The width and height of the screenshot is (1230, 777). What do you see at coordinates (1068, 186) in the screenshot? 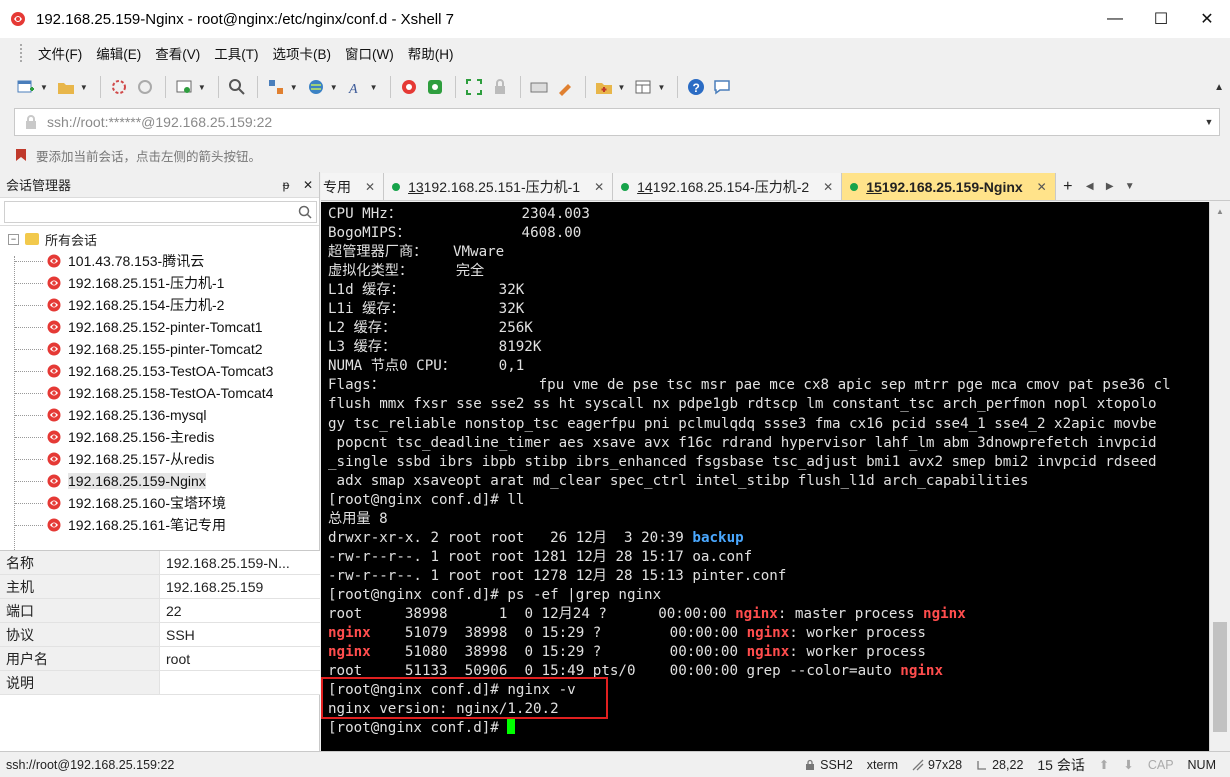
I see `add-tab-button: +` at bounding box center [1068, 186].